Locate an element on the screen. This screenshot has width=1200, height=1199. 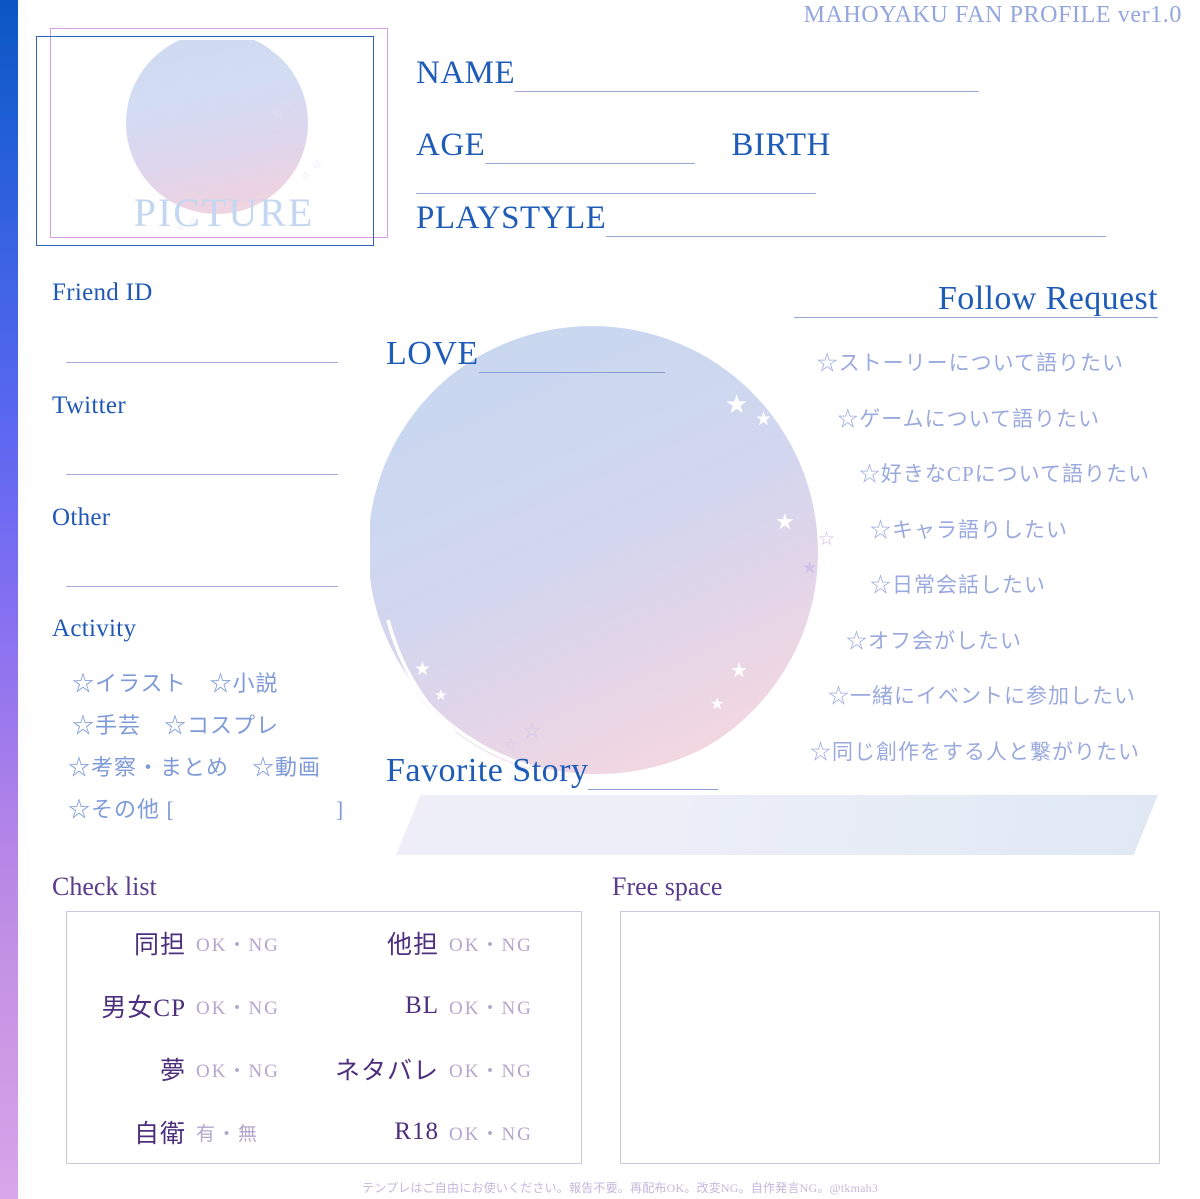
follow-request-item: ☆好きなCPについて語りたい is located at coordinates (958, 475).